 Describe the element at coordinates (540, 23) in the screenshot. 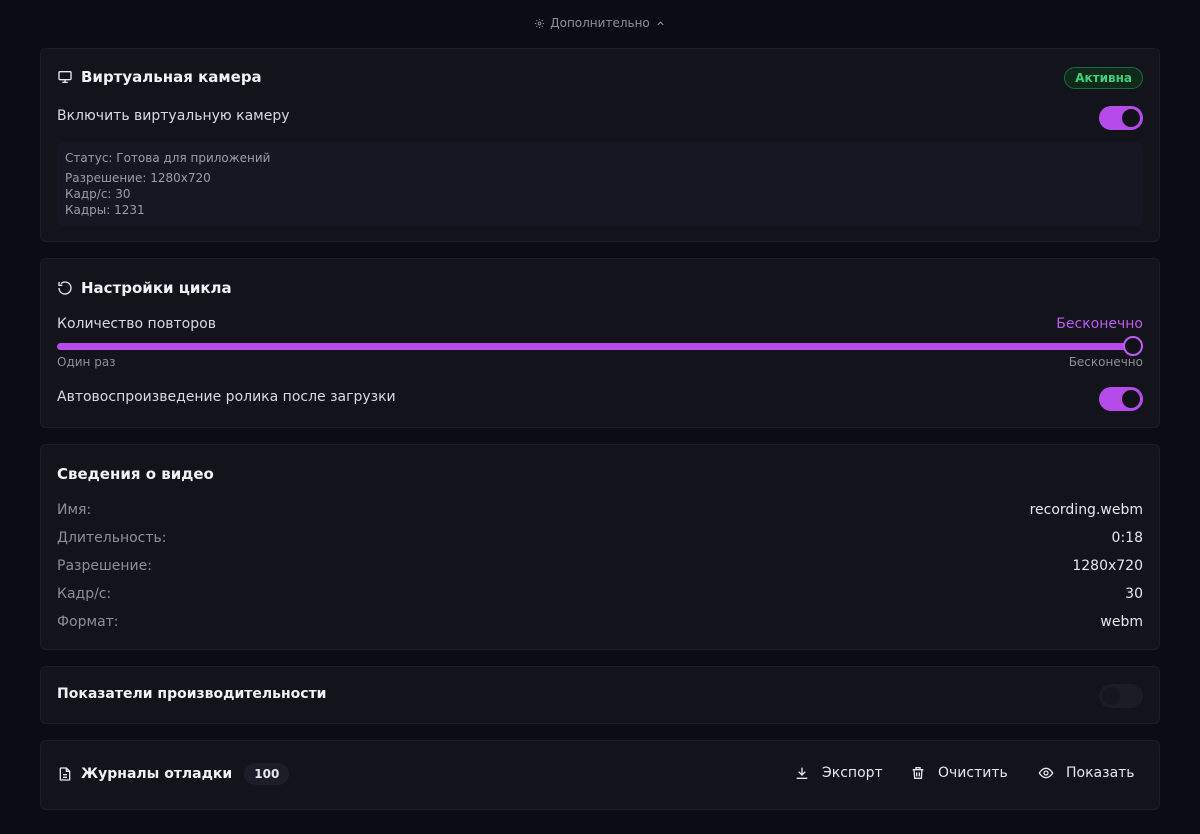

I see `gear-icon` at that location.